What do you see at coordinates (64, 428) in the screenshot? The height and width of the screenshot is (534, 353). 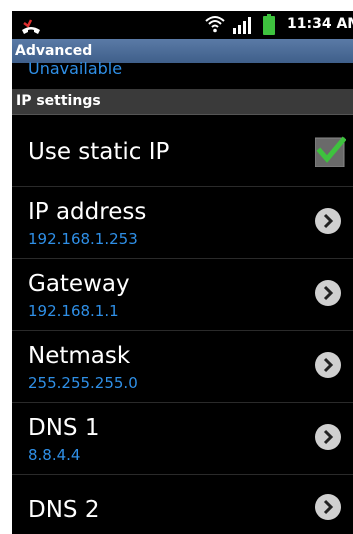 I see `setting-label: DNS 1` at bounding box center [64, 428].